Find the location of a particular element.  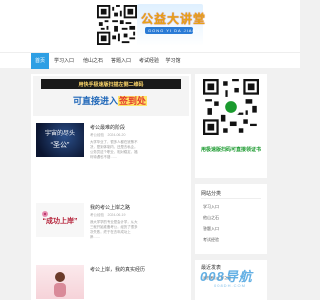

article-title: 我的考公上岸之路 is located at coordinates (110, 207).